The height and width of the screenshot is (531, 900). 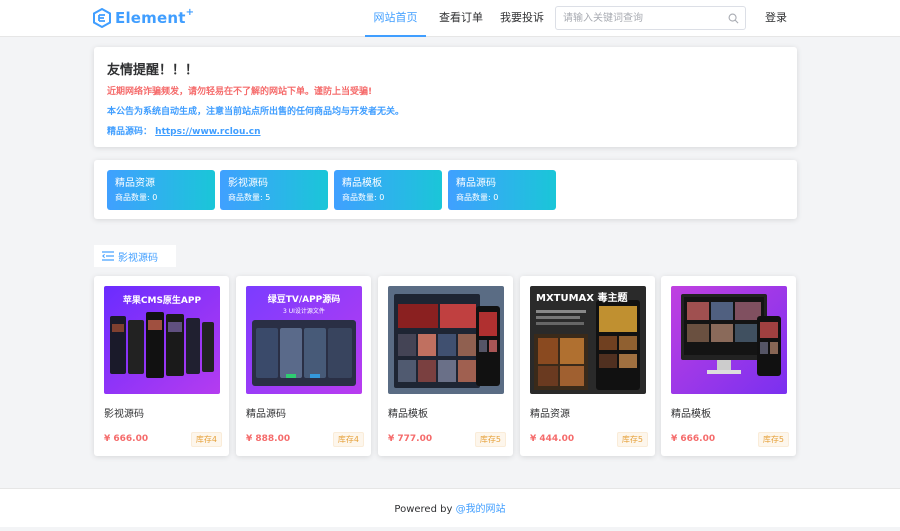 What do you see at coordinates (153, 70) in the screenshot?
I see `notice-title: 友情提醒！！！` at bounding box center [153, 70].